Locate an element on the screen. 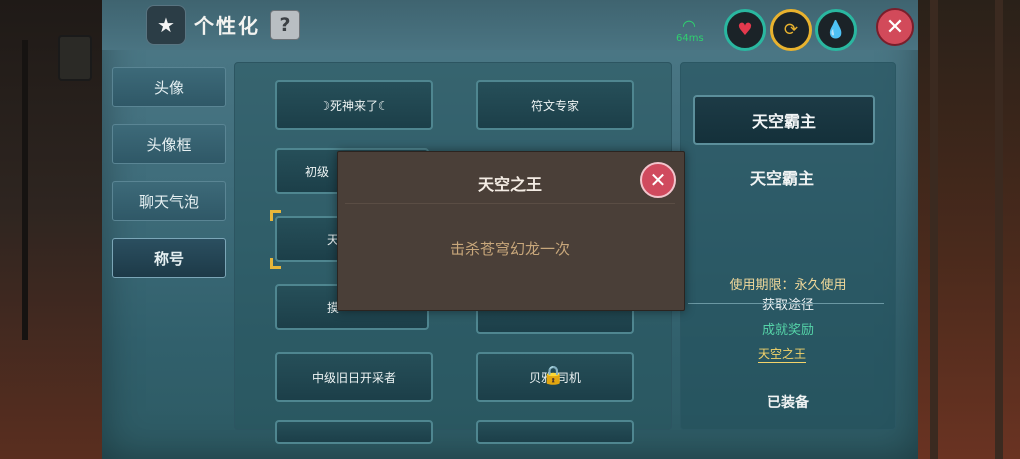  tab-title: 称号 is located at coordinates (169, 258).